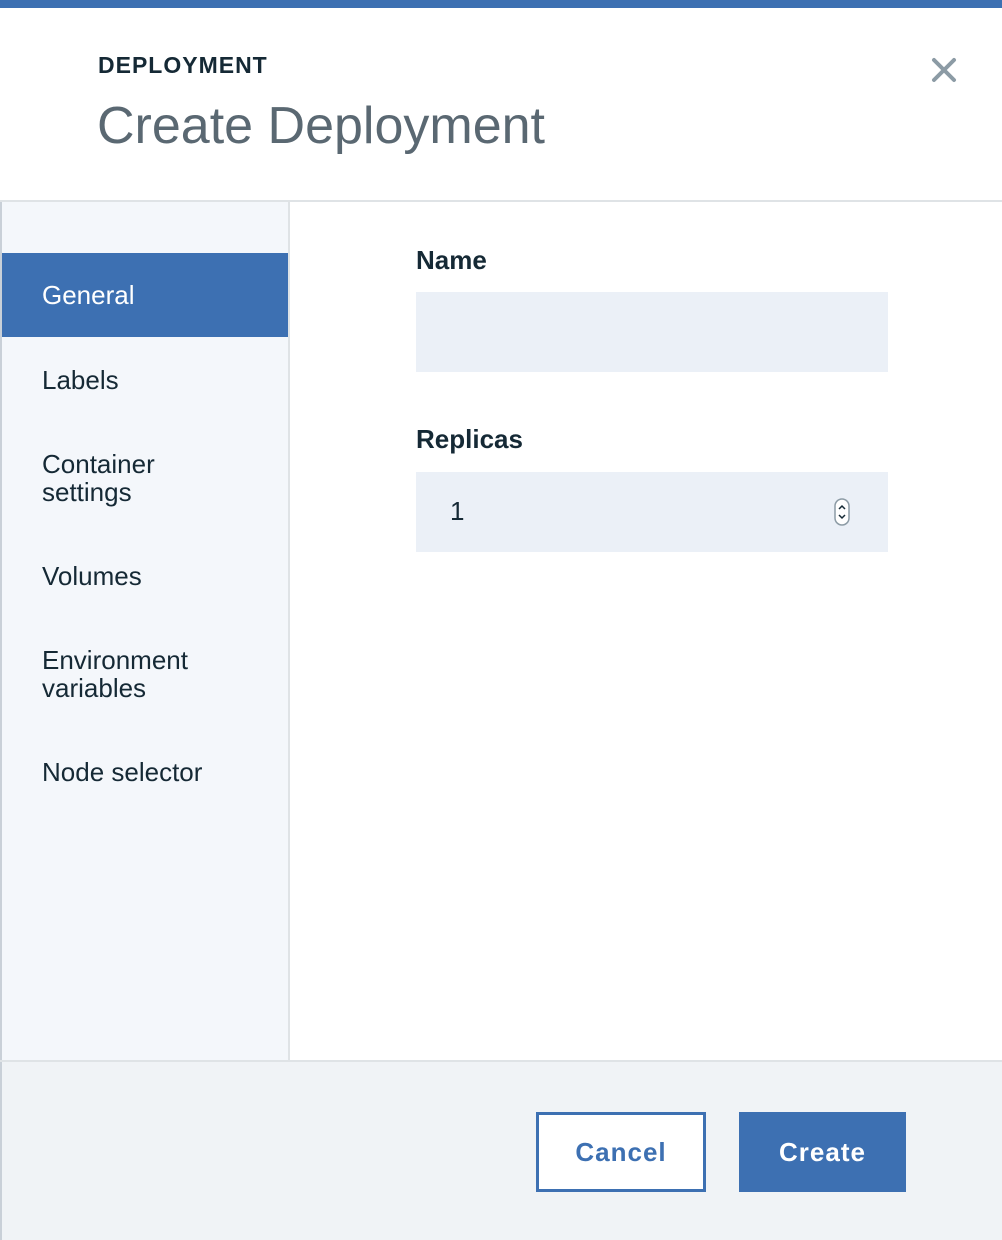 The width and height of the screenshot is (1002, 1240). What do you see at coordinates (469, 439) in the screenshot?
I see `replicas-label: Replicas` at bounding box center [469, 439].